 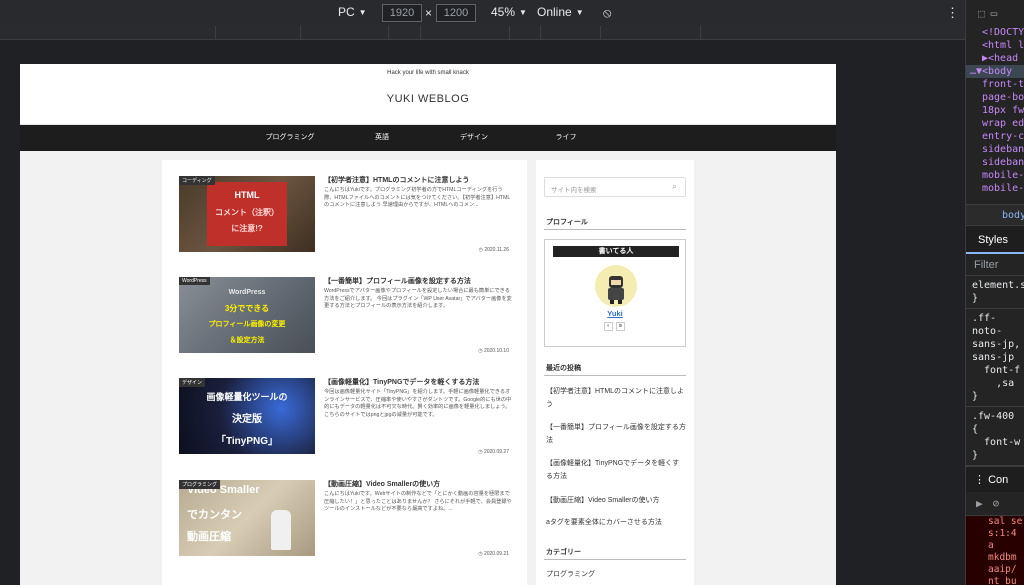 What do you see at coordinates (616, 470) in the screenshot?
I see `recent-post-link: 【画像軽量化】TinyPNGでデータを軽くする方法` at bounding box center [616, 470].